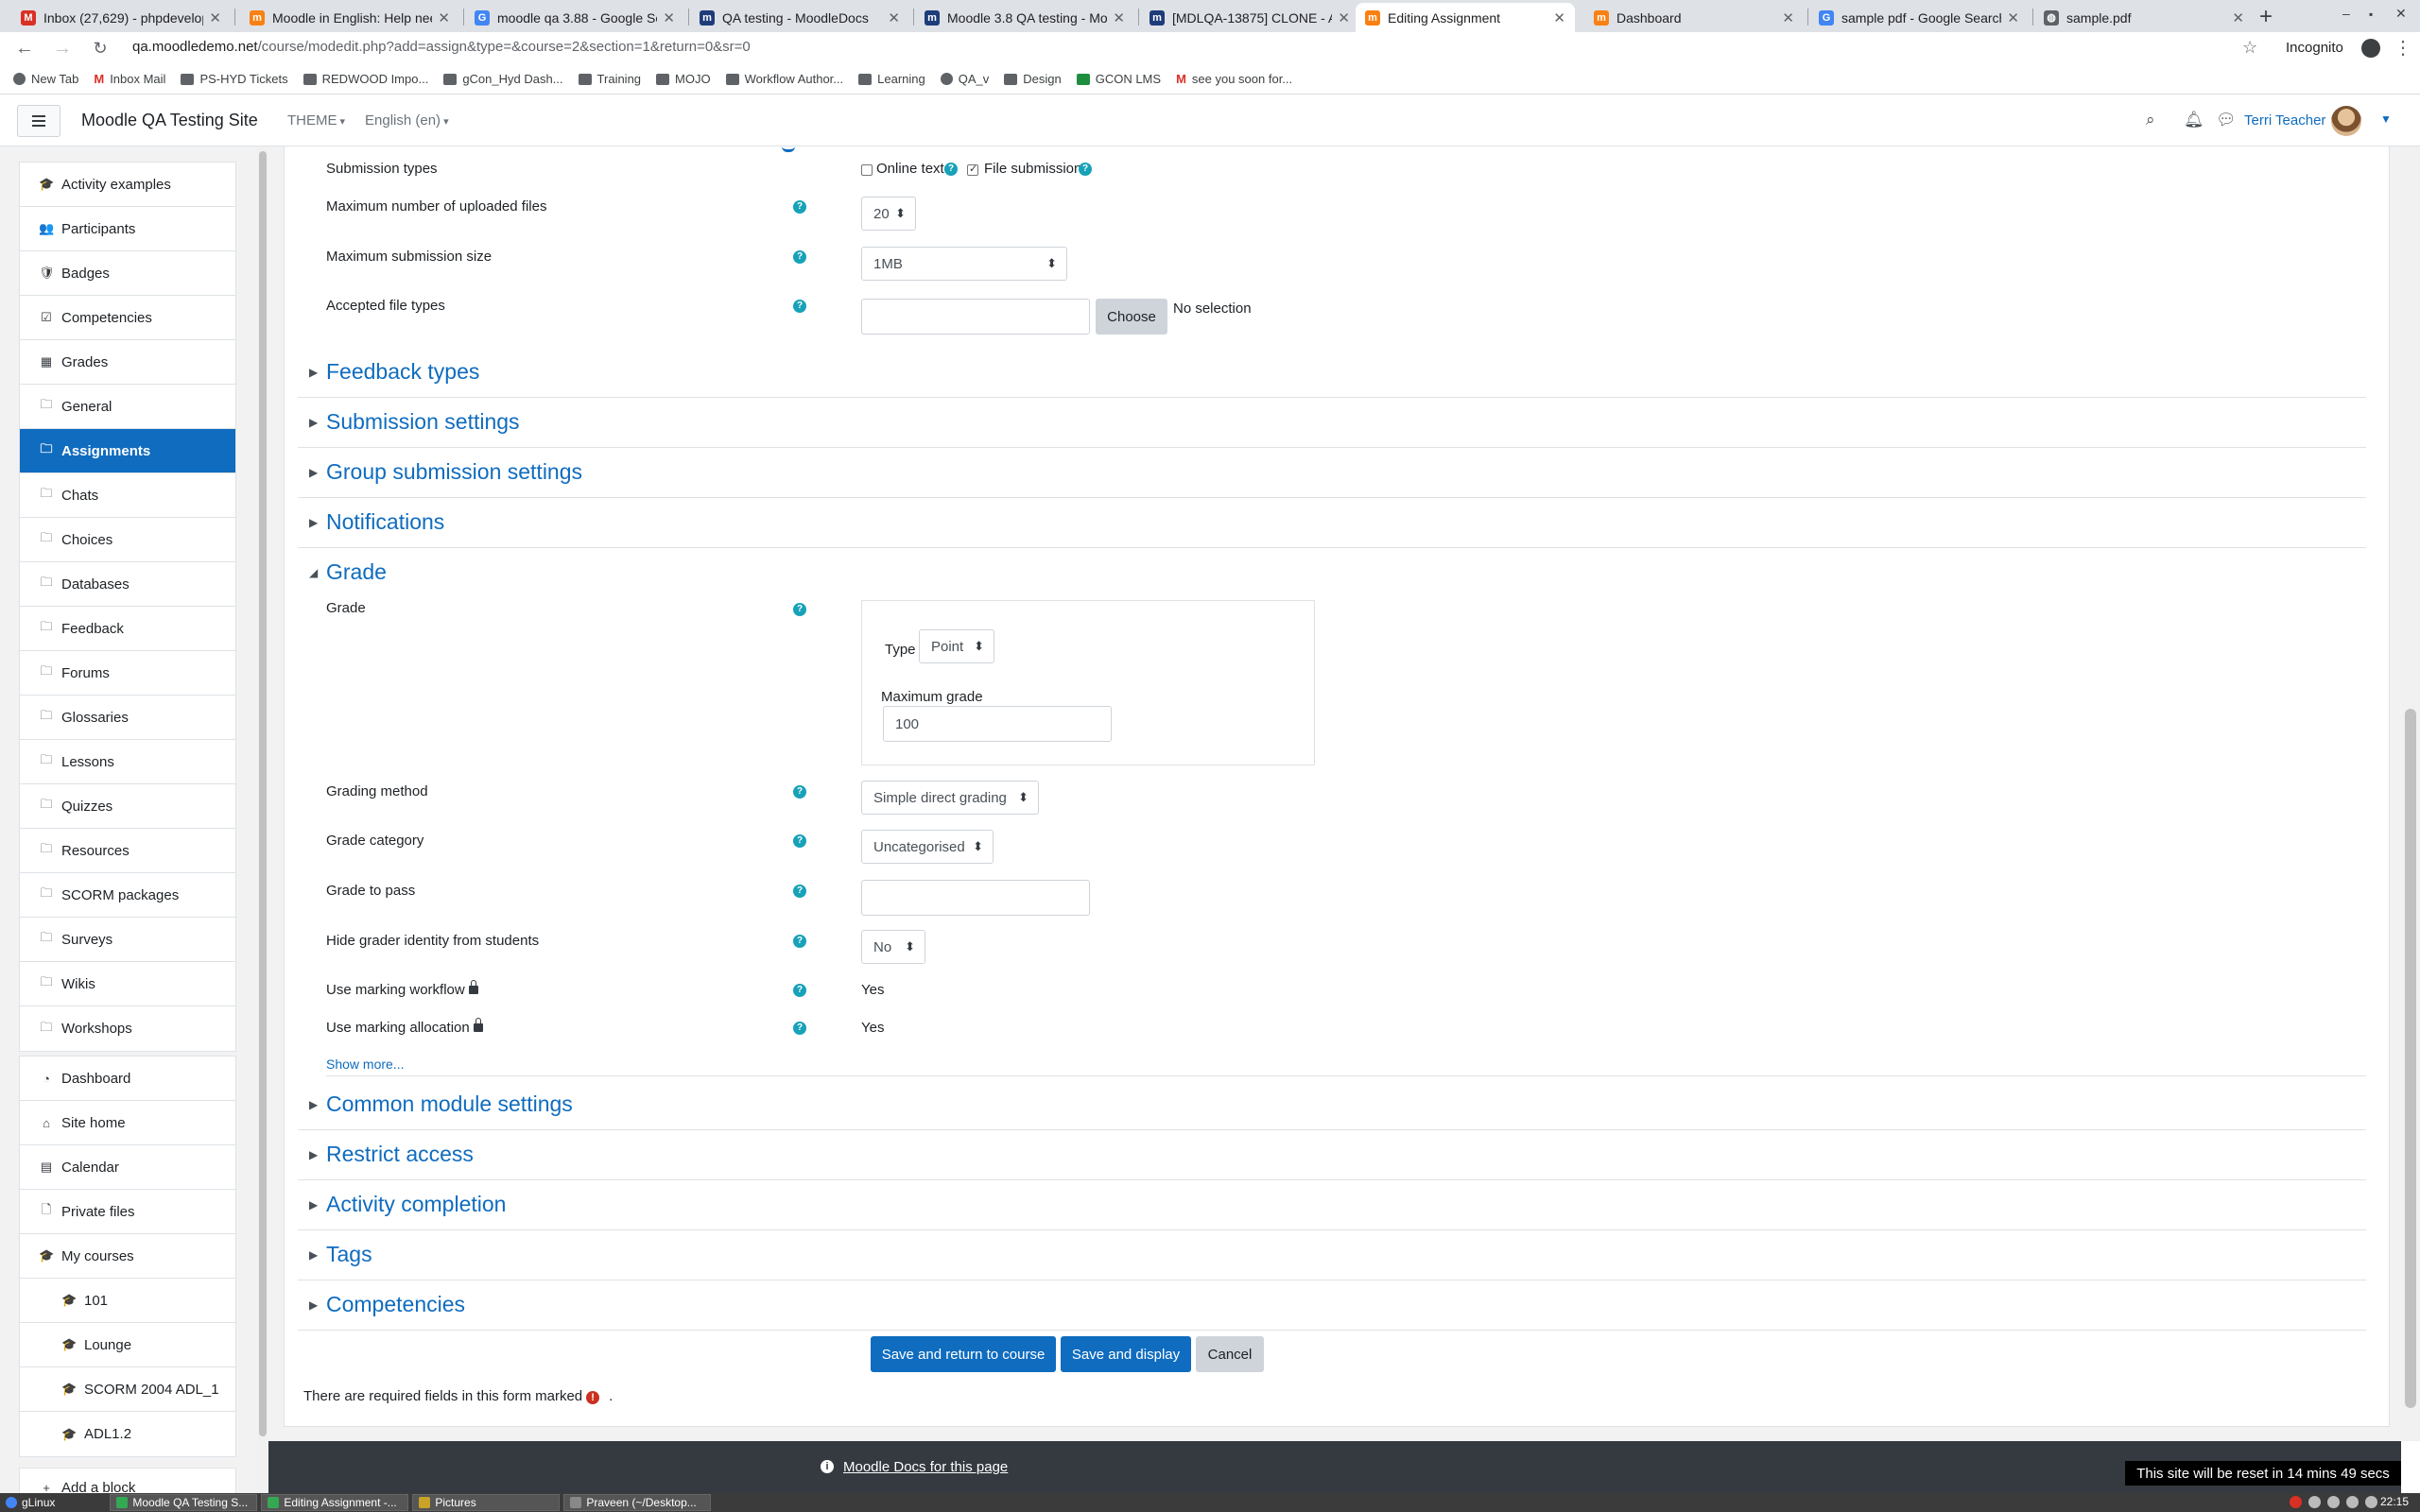 This screenshot has width=2420, height=1512. I want to click on browser-tab: m Moodle 3.8 QA testing - Moo ✕, so click(1025, 17).